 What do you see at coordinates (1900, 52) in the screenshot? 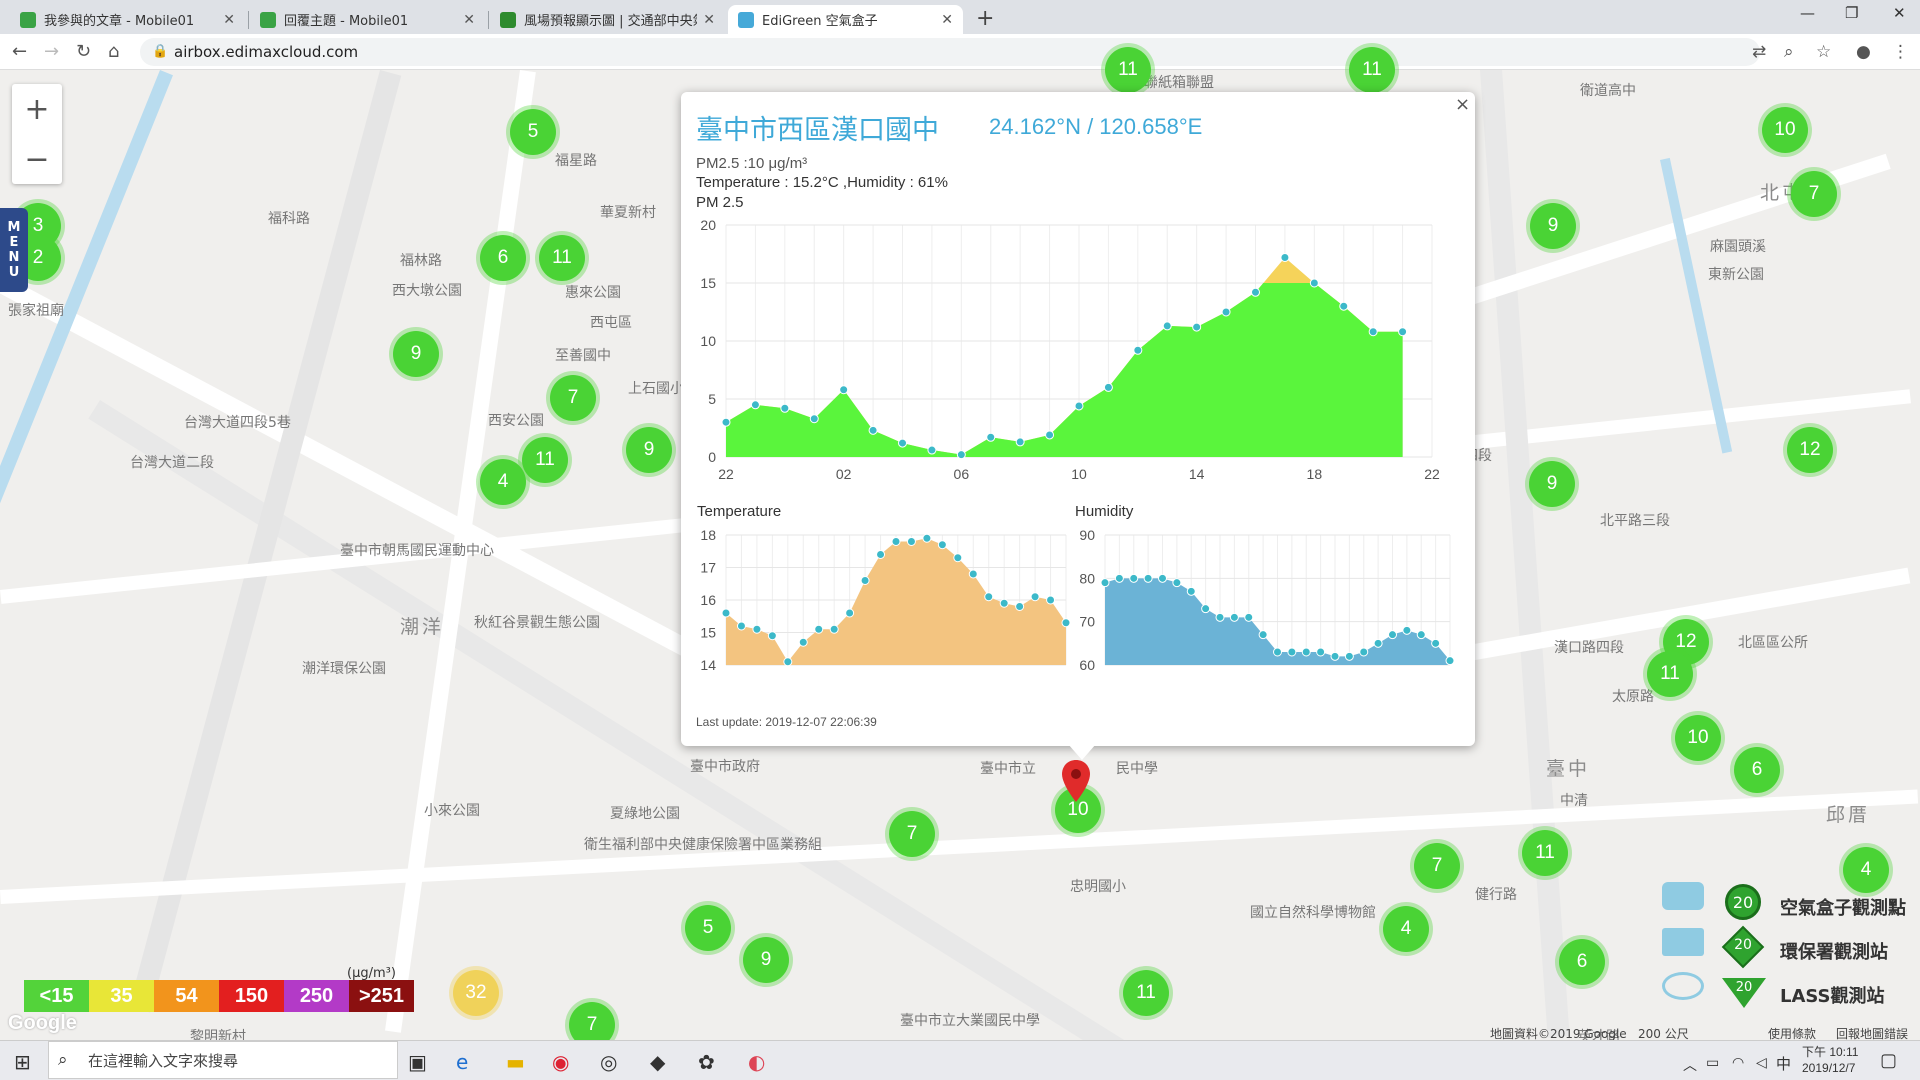
I see `more-menu-icon: ⋮` at bounding box center [1900, 52].